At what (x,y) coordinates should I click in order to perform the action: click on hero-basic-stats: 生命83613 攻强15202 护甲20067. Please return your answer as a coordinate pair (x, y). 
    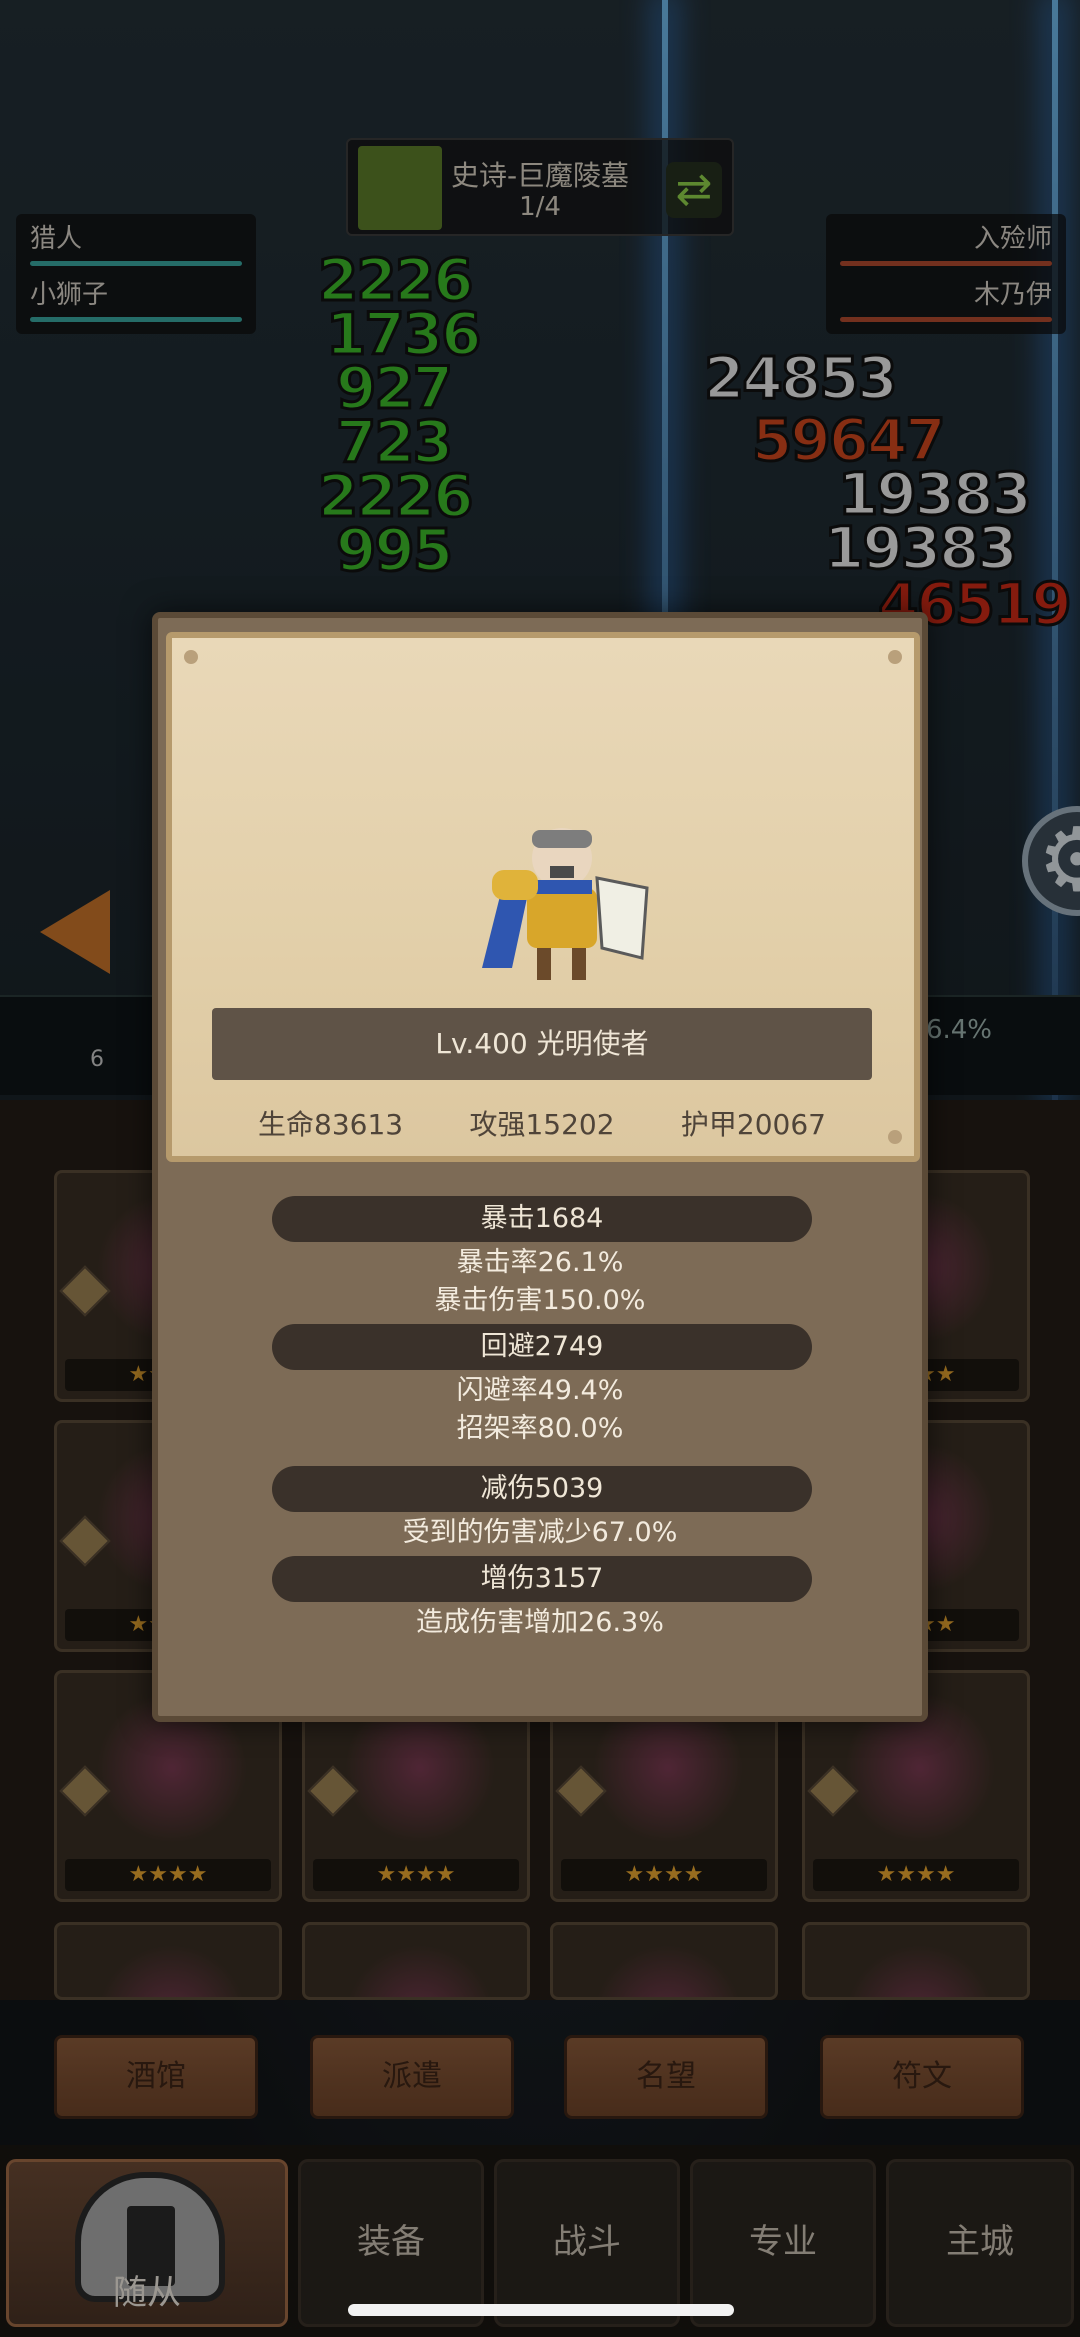
    Looking at the image, I should click on (542, 1125).